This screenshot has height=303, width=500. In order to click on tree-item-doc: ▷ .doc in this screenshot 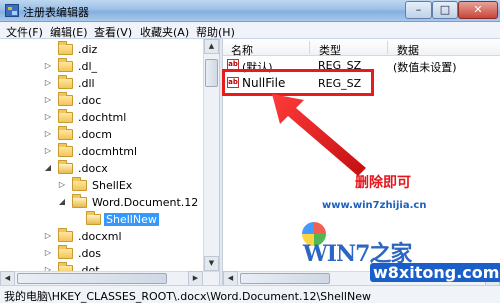, I will do `click(73, 100)`.